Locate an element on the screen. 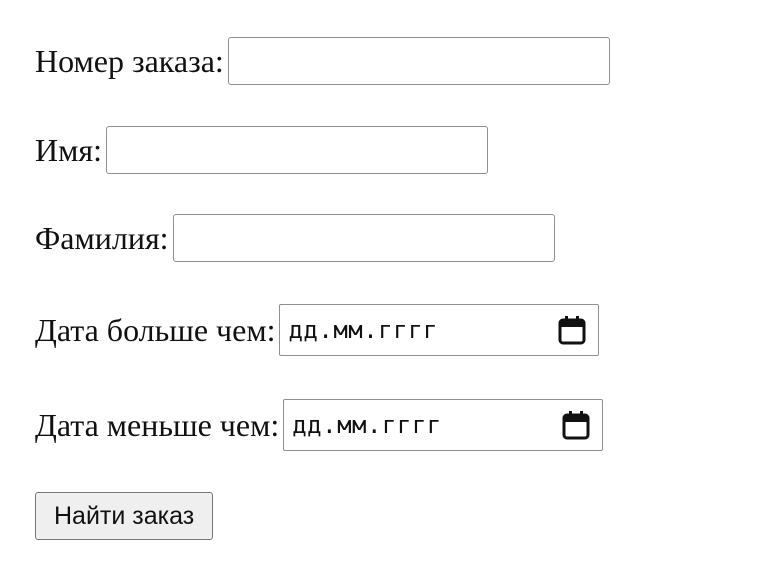  date-to-label: Дата меньше чем: is located at coordinates (157, 425).